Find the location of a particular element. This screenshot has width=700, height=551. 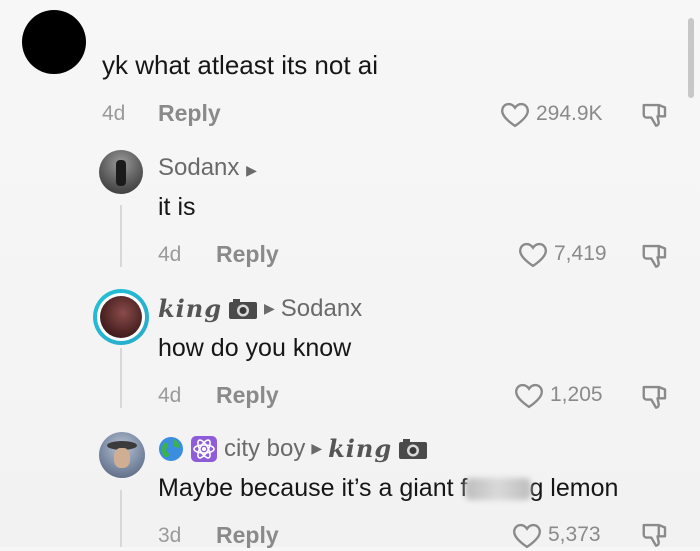

avatar-face is located at coordinates (122, 458).